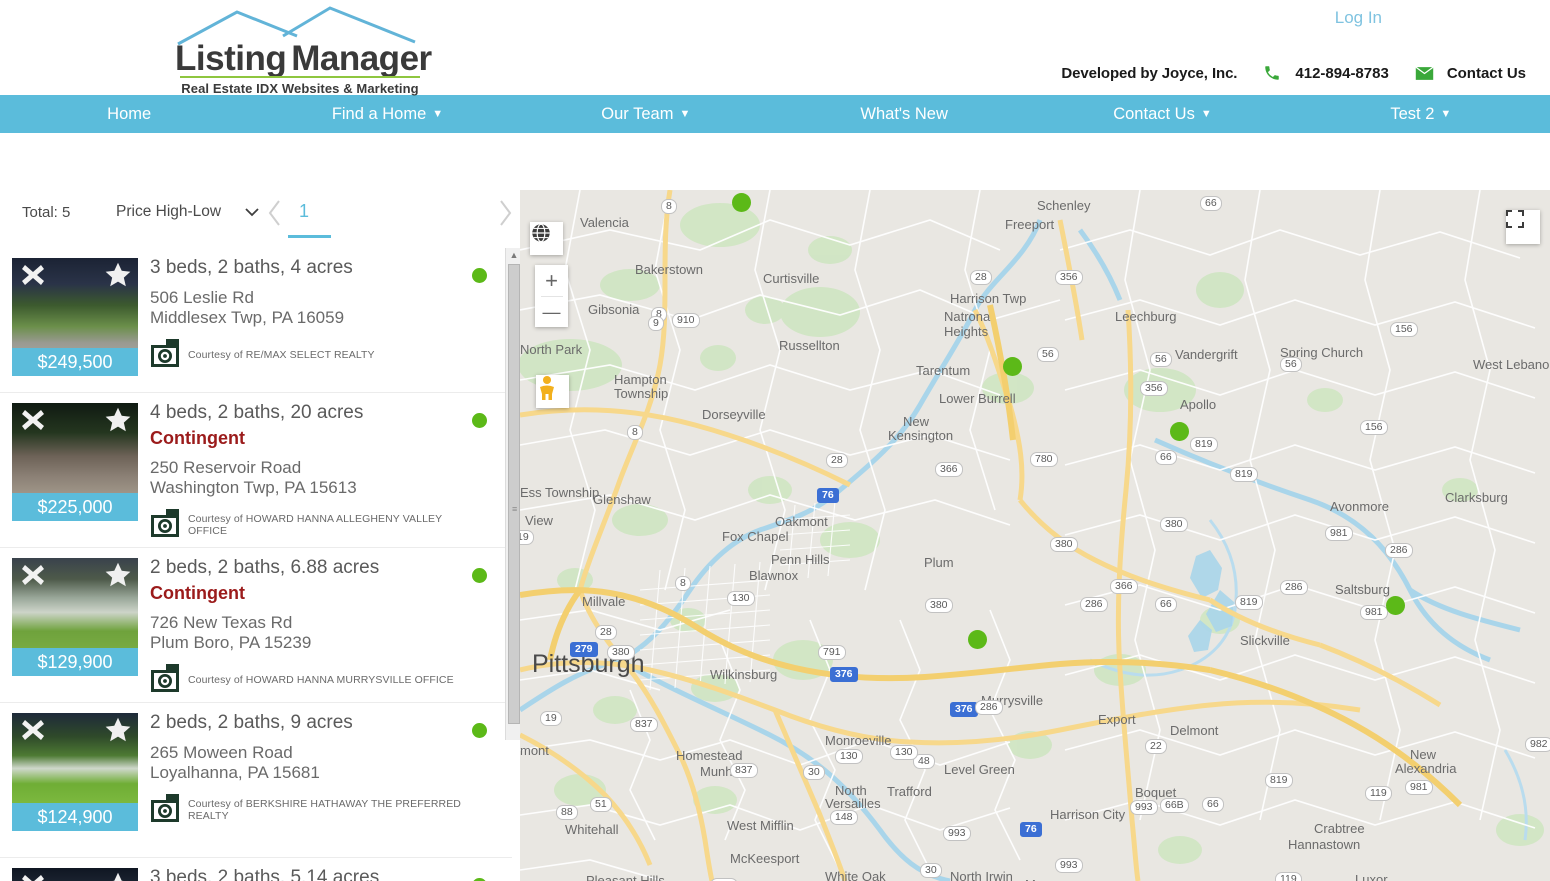 The height and width of the screenshot is (881, 1550). Describe the element at coordinates (635, 432) in the screenshot. I see `map-route-shield: 8` at that location.